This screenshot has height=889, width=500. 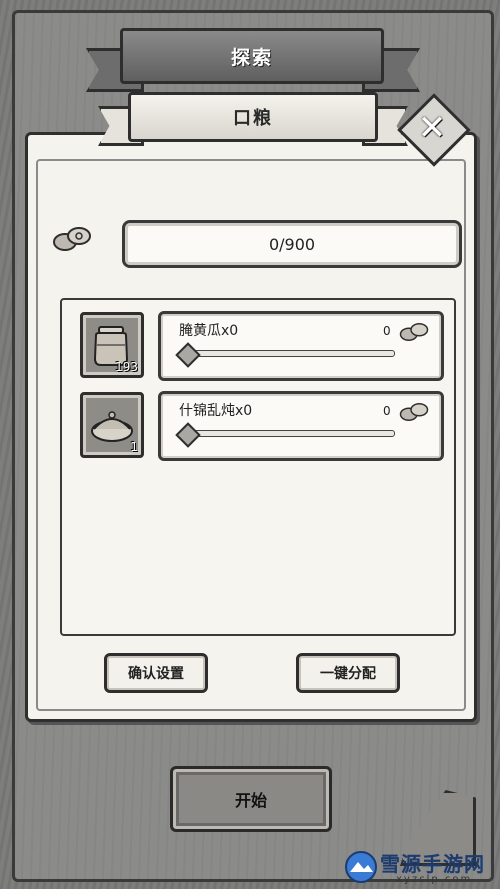 I want to click on explore-banner: 探索, so click(x=252, y=56).